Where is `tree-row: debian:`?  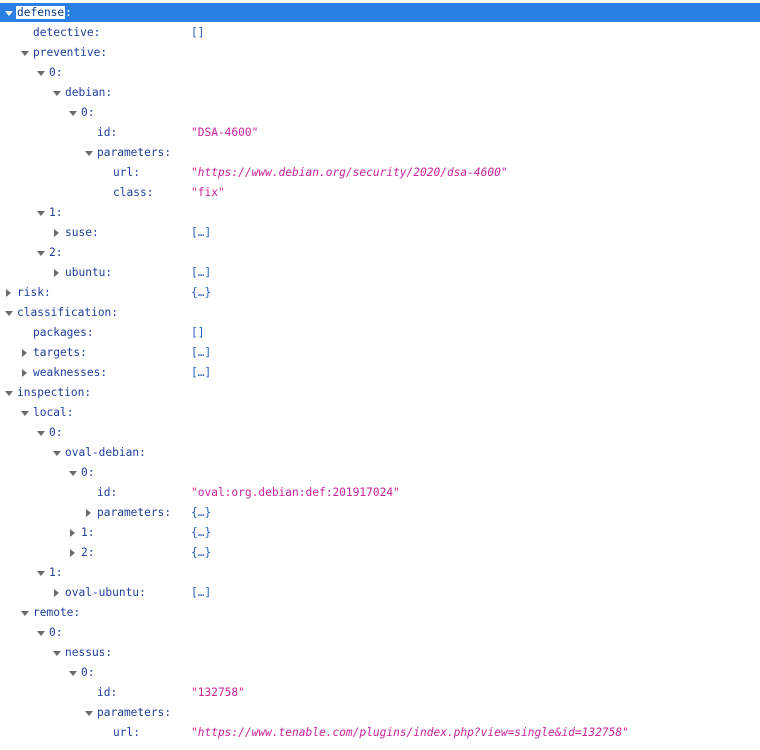 tree-row: debian: is located at coordinates (380, 93).